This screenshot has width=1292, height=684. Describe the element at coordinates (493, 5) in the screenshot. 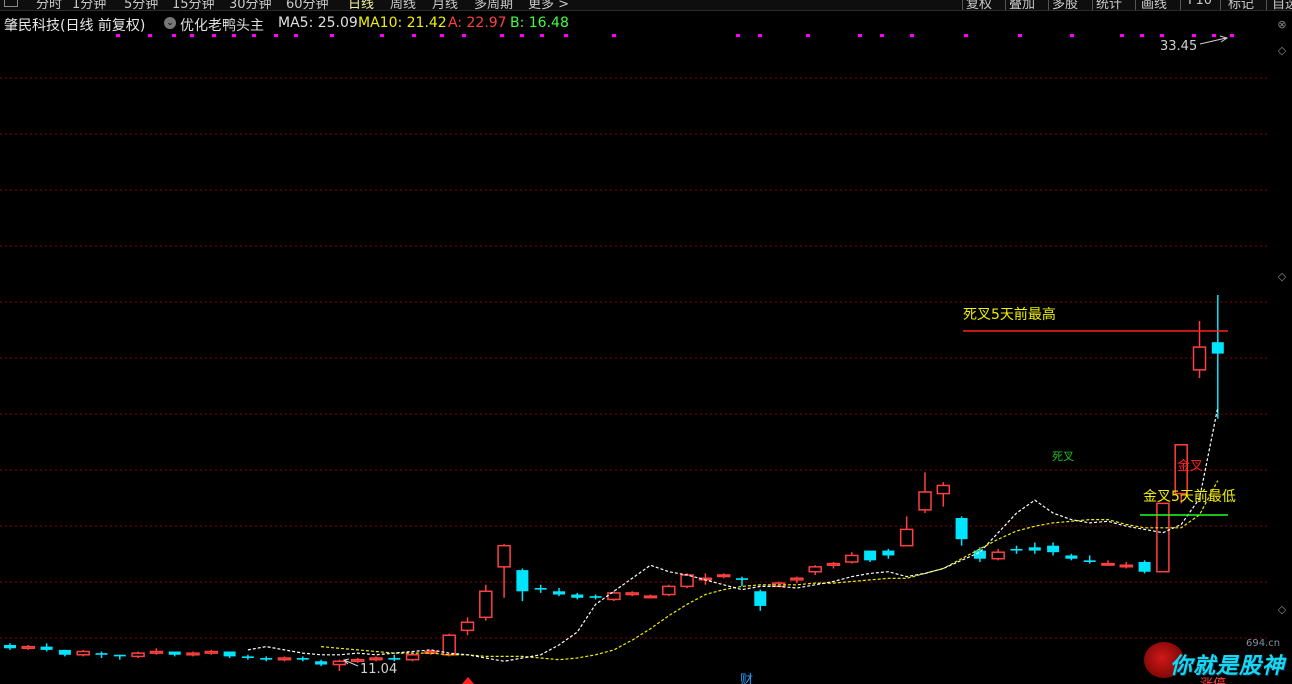

I see `period-multi: 多周期` at that location.